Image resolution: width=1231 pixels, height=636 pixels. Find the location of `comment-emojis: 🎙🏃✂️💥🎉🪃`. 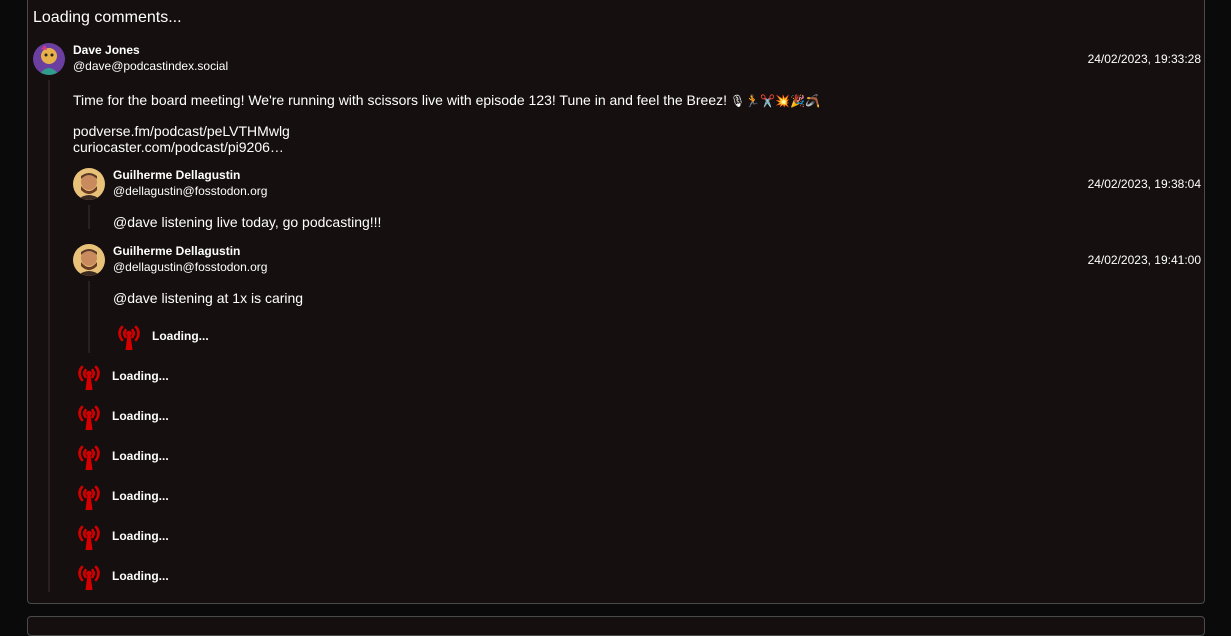

comment-emojis: 🎙🏃✂️💥🎉🪃 is located at coordinates (775, 101).